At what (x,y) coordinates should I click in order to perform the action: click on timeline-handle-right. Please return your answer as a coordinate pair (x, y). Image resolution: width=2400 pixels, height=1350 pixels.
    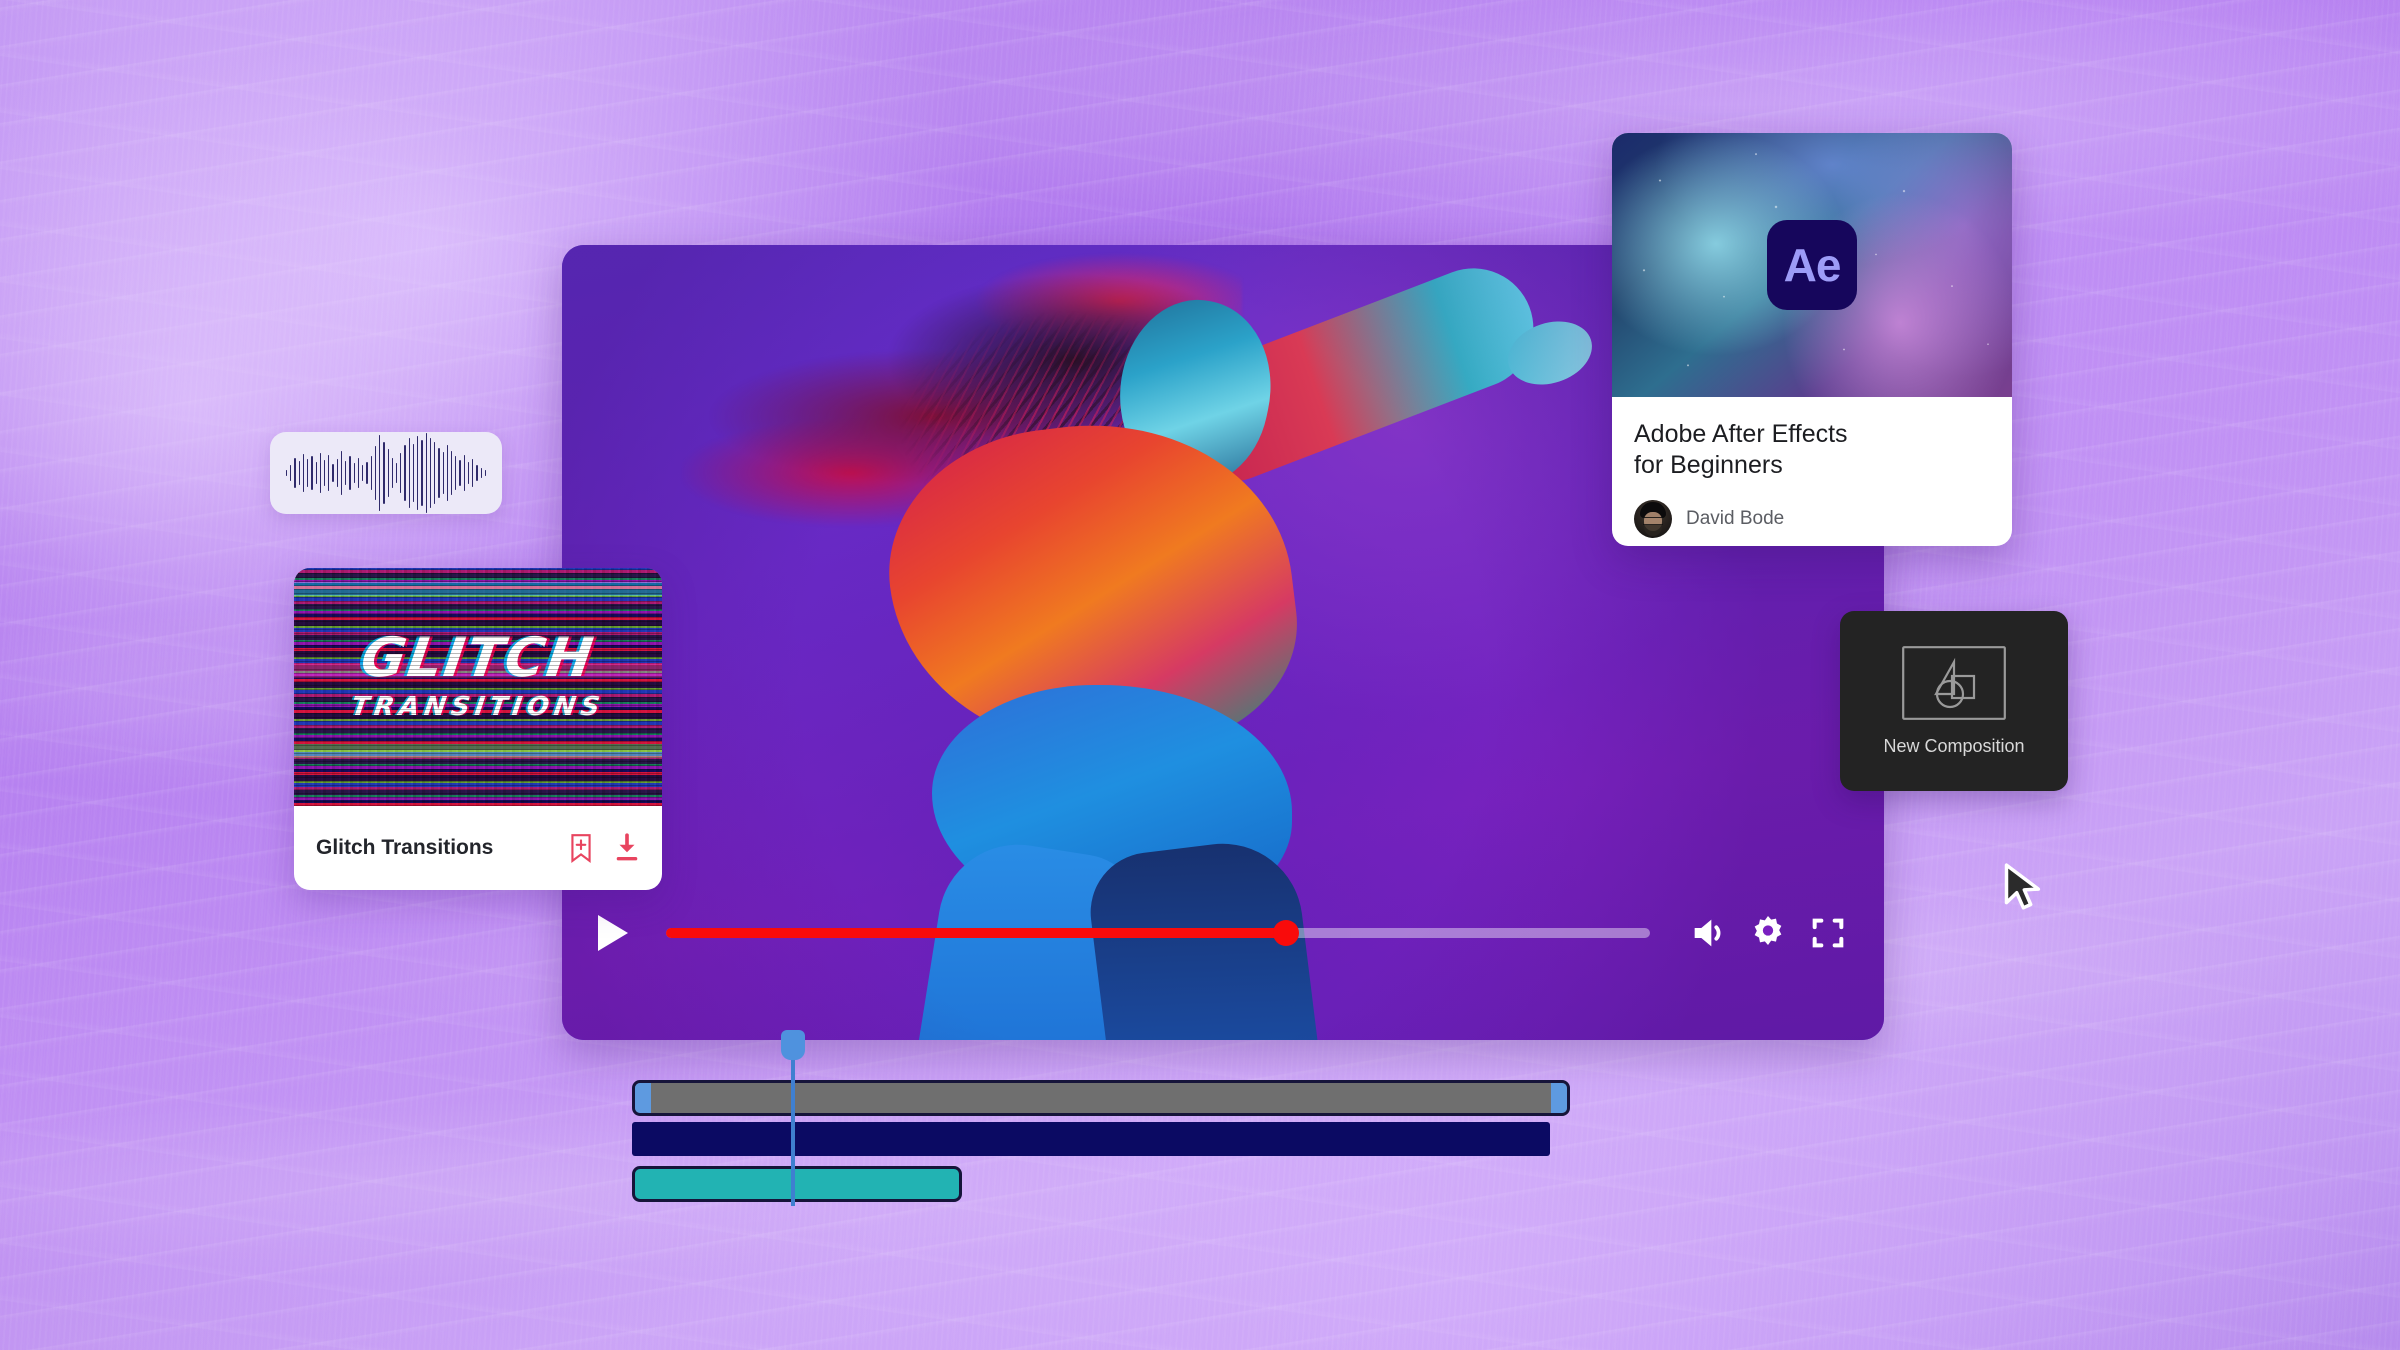
    Looking at the image, I should click on (1559, 1098).